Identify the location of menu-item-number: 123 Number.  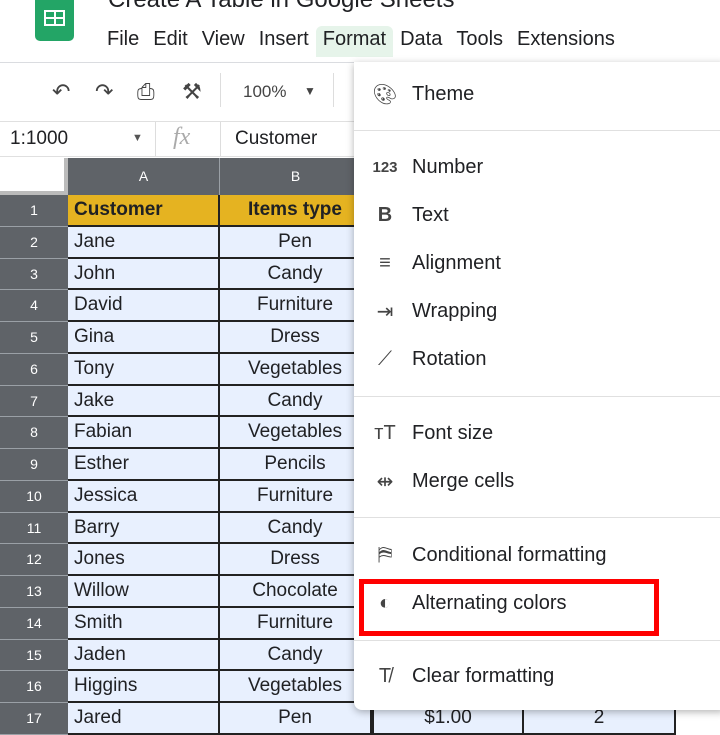
(537, 167).